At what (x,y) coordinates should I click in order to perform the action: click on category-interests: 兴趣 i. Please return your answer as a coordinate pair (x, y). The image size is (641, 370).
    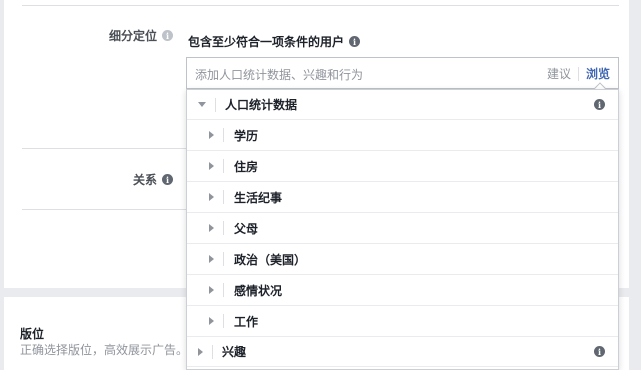
    Looking at the image, I should click on (402, 352).